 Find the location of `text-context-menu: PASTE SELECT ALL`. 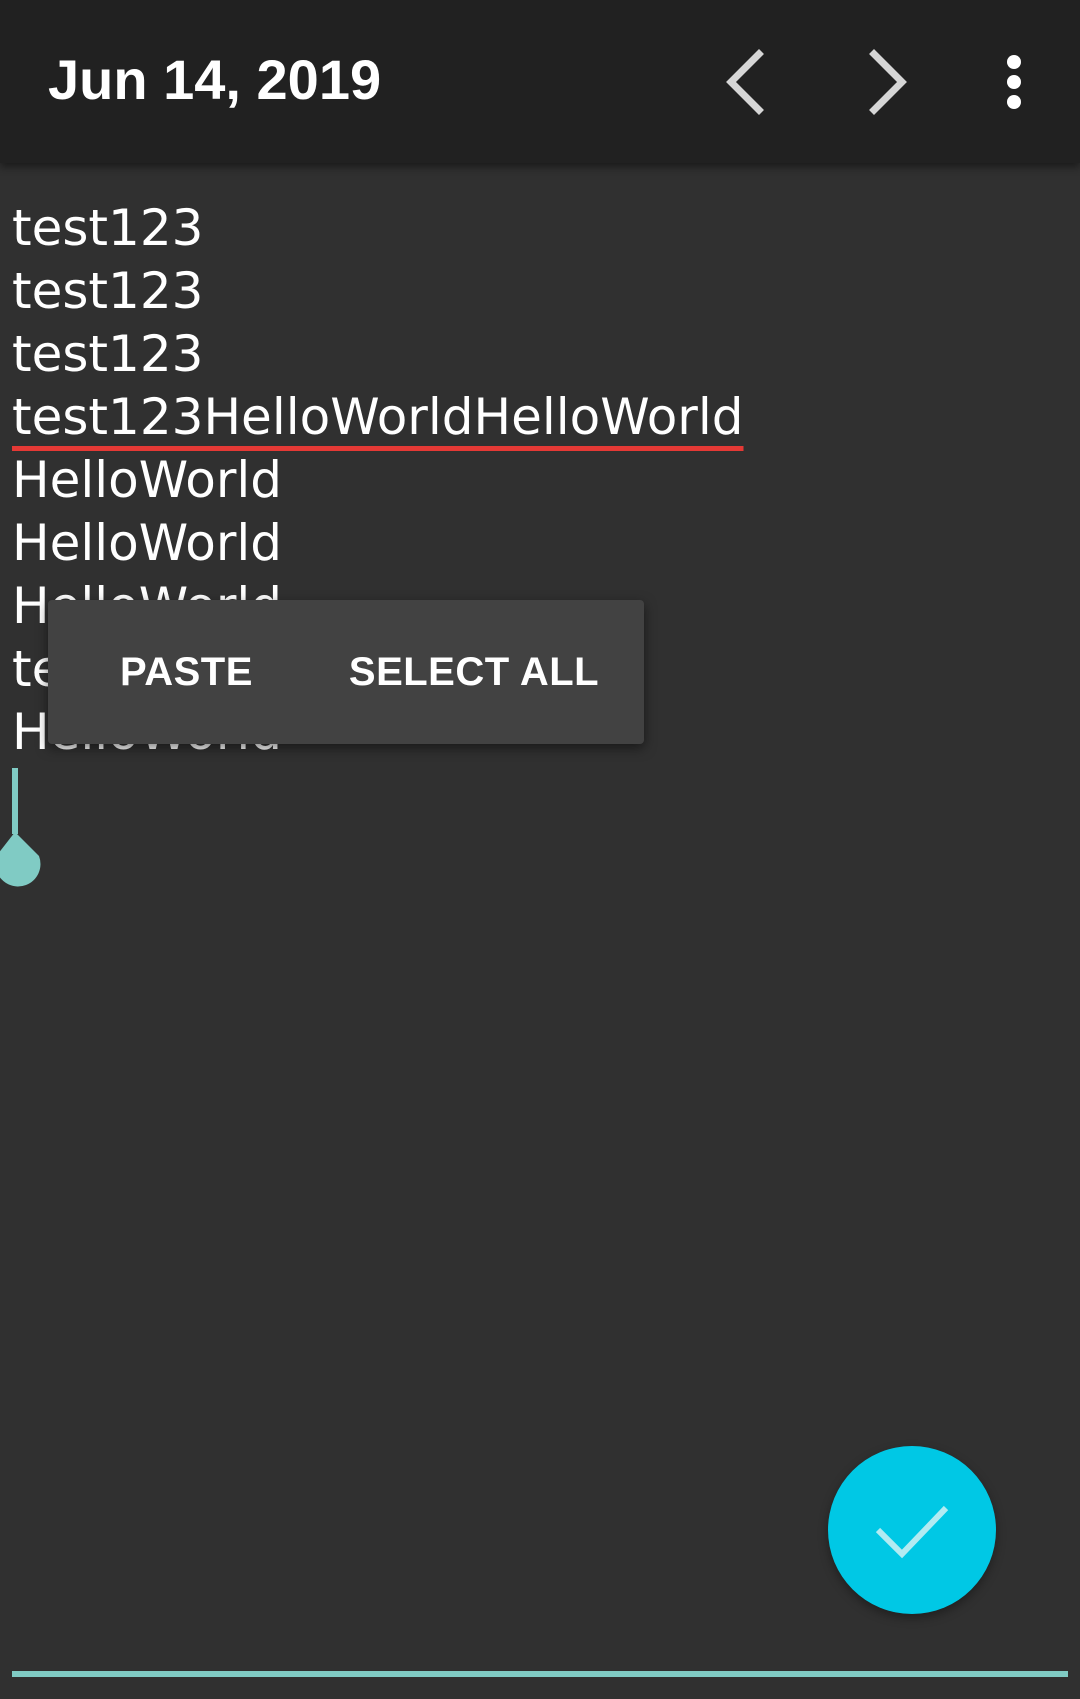

text-context-menu: PASTE SELECT ALL is located at coordinates (346, 672).